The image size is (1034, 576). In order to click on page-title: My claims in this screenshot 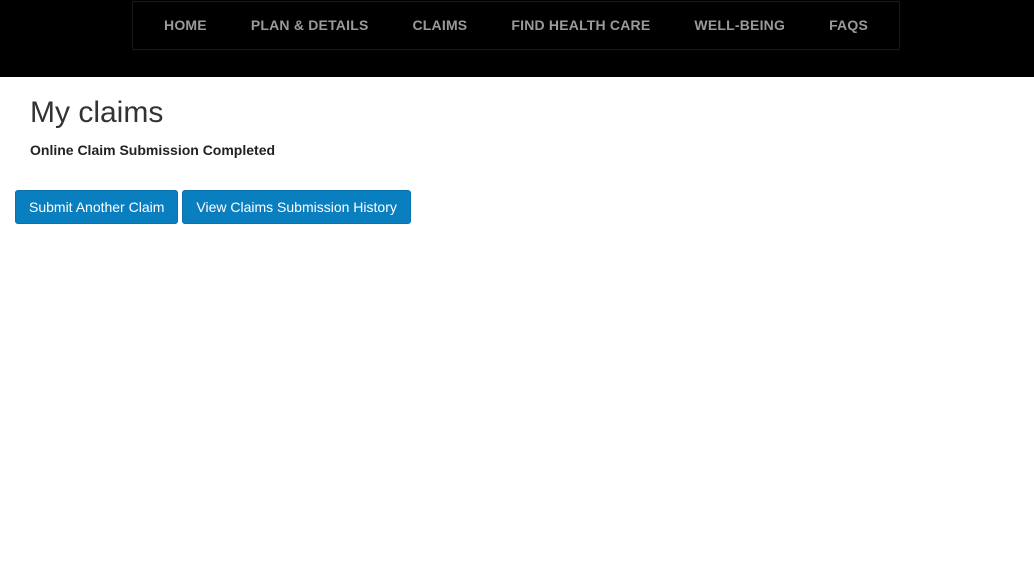, I will do `click(97, 112)`.